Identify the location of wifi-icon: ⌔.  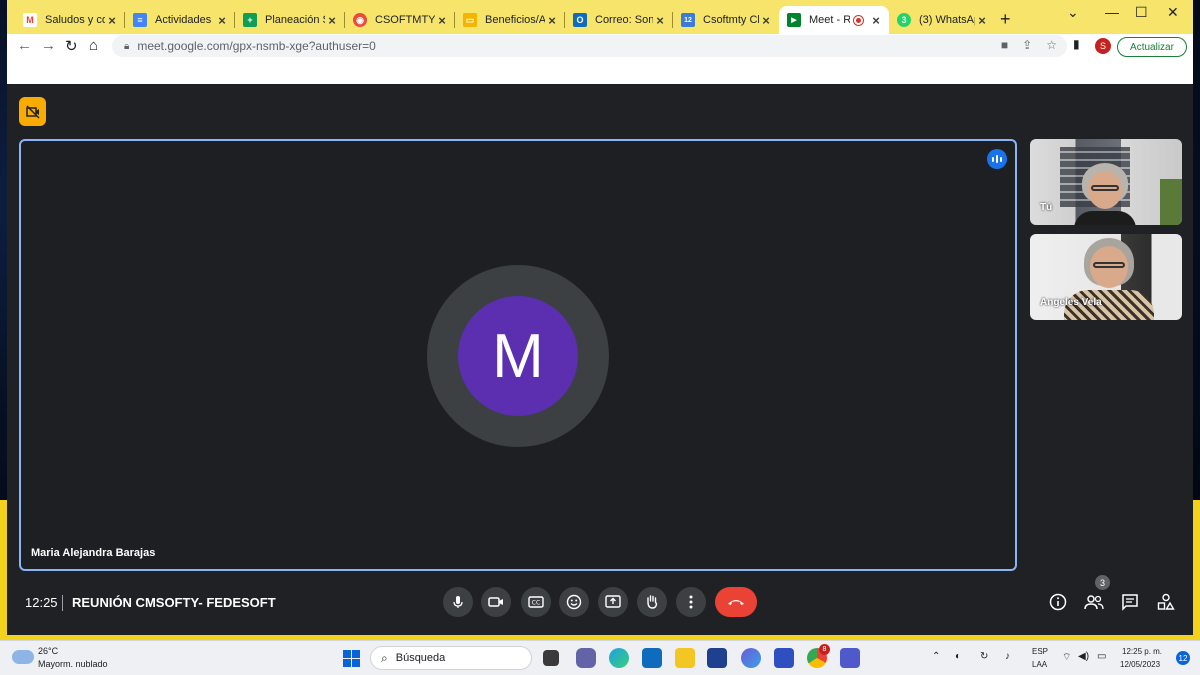
(1066, 657).